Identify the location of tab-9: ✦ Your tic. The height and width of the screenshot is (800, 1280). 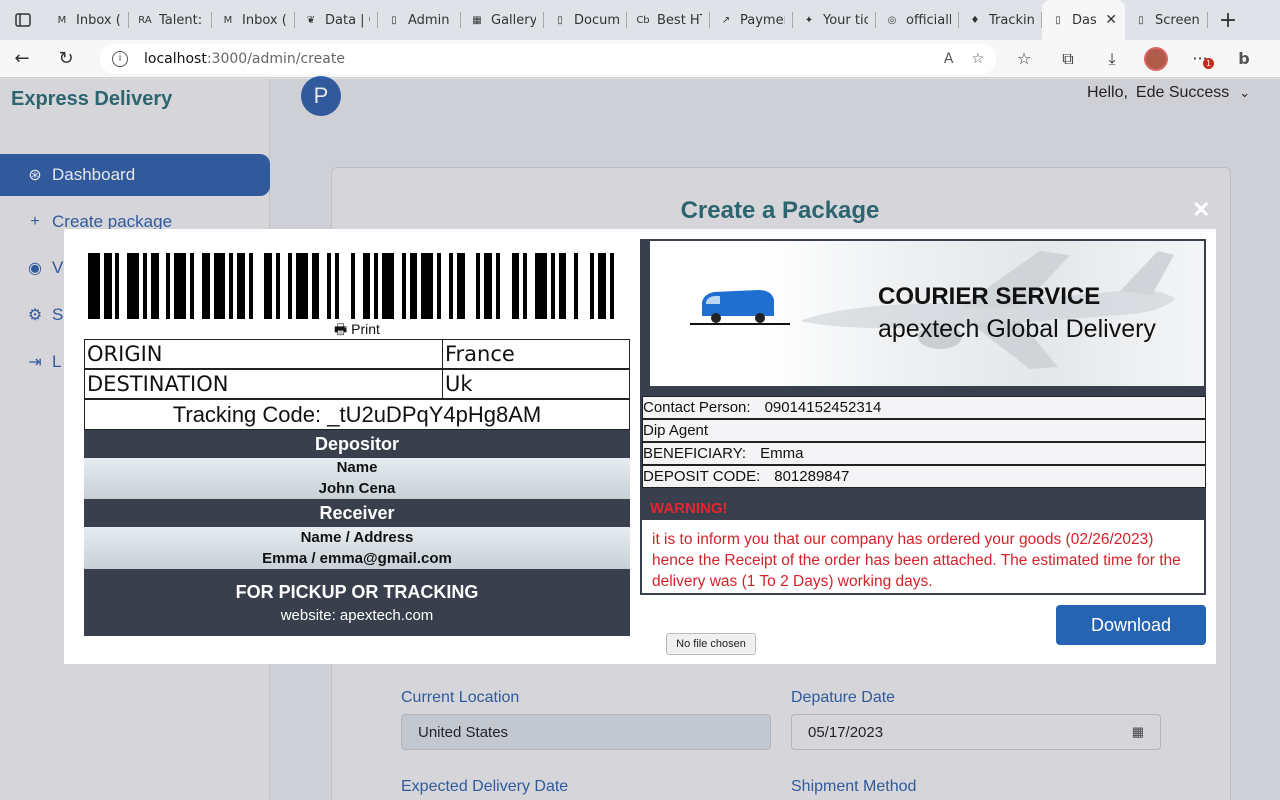
(834, 20).